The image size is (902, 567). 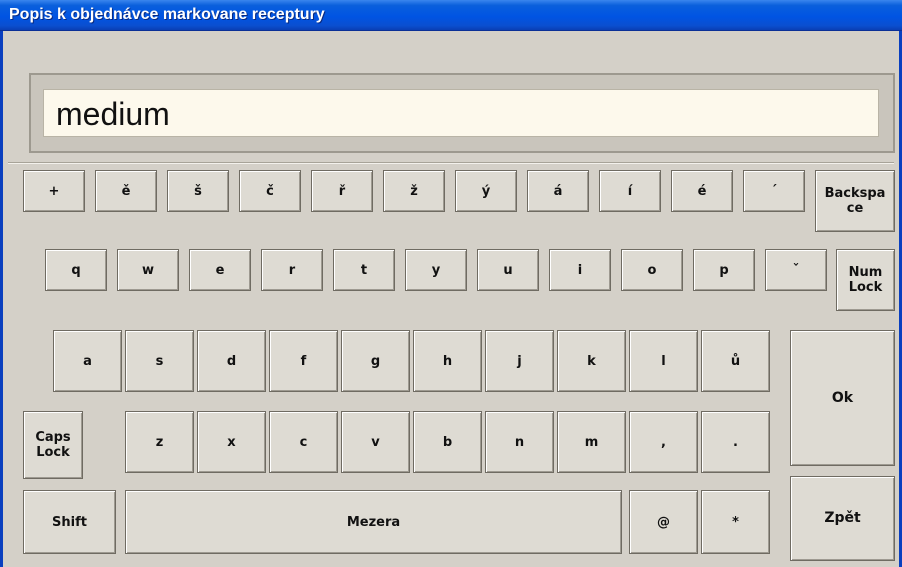 I want to click on key-c: c, so click(x=303, y=442).